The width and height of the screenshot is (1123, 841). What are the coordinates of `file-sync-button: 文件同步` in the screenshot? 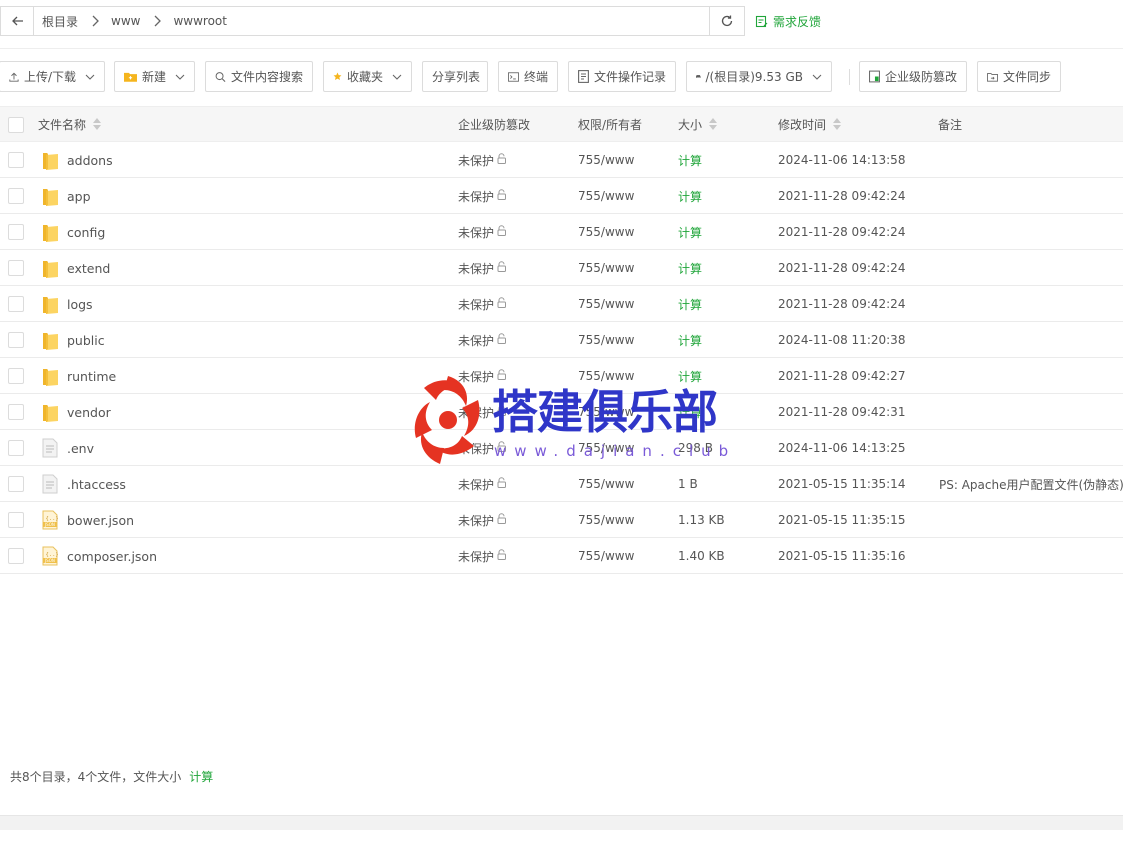 It's located at (1019, 76).